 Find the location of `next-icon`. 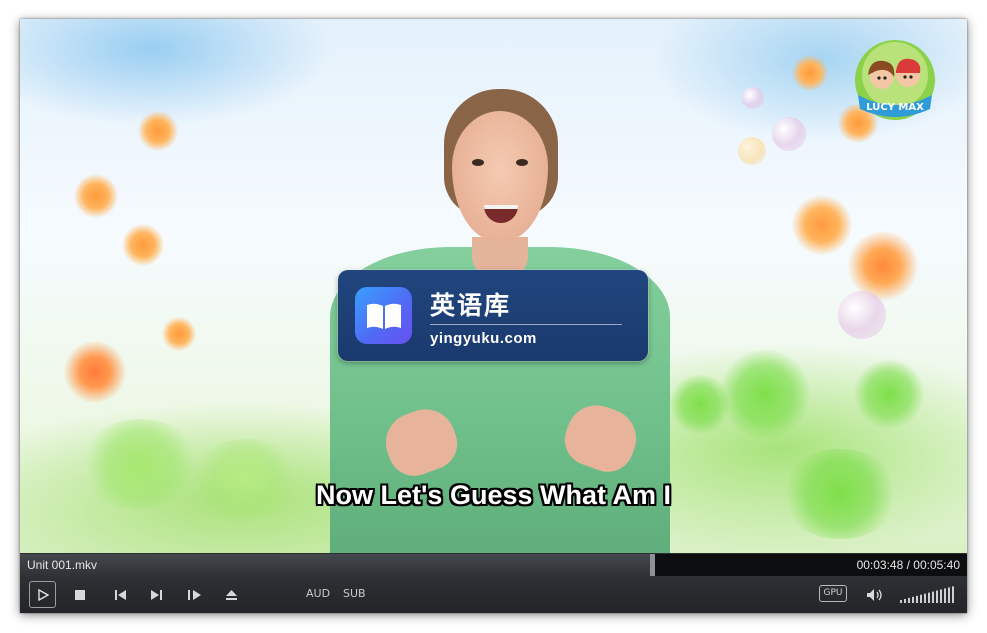

next-icon is located at coordinates (156, 595).